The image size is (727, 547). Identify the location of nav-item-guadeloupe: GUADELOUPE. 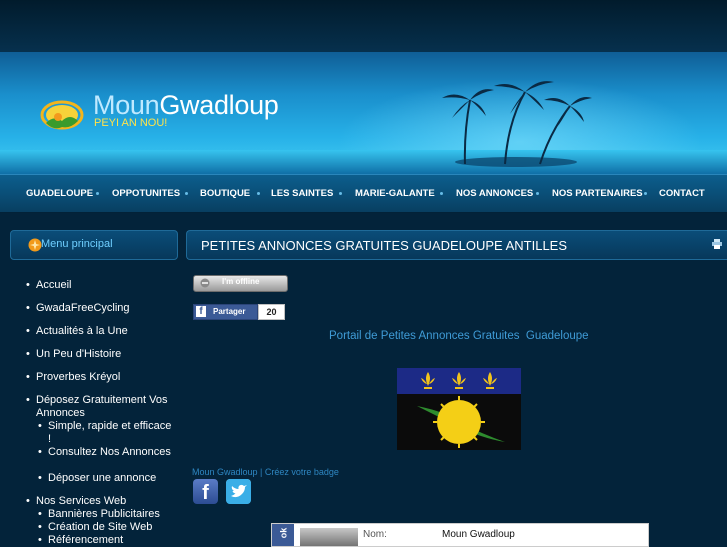
(59, 193).